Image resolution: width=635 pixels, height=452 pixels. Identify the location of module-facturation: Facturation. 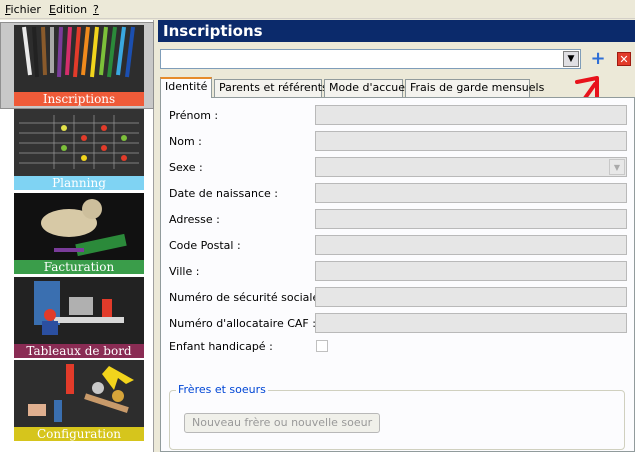
(79, 233).